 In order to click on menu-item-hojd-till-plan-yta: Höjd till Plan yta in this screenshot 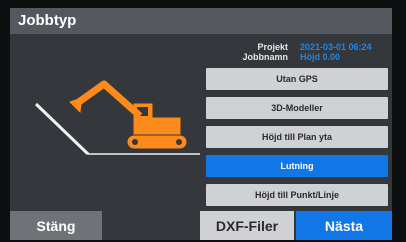, I will do `click(297, 137)`.